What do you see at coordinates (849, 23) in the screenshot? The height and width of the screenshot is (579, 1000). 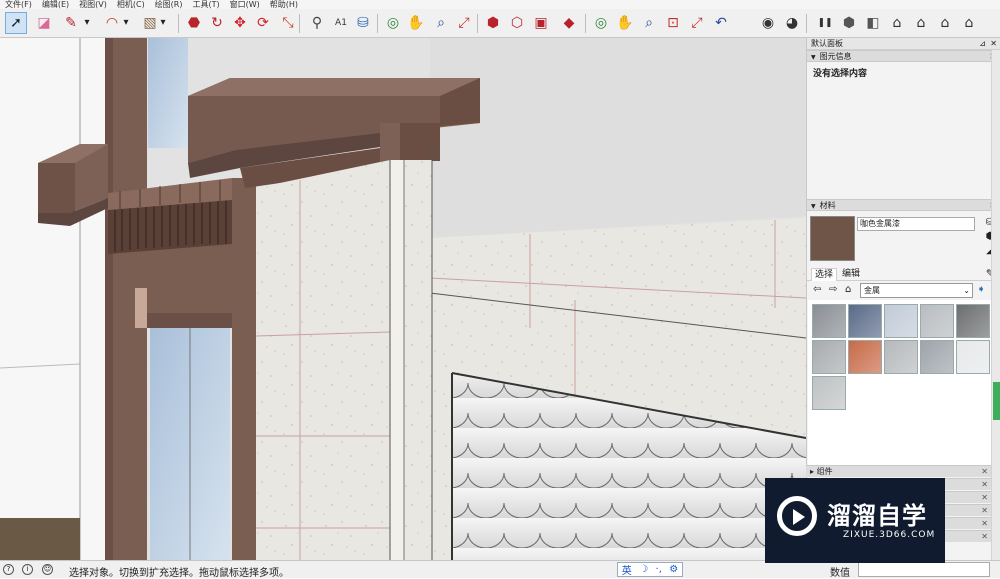 I see `iso-view: ⬢` at bounding box center [849, 23].